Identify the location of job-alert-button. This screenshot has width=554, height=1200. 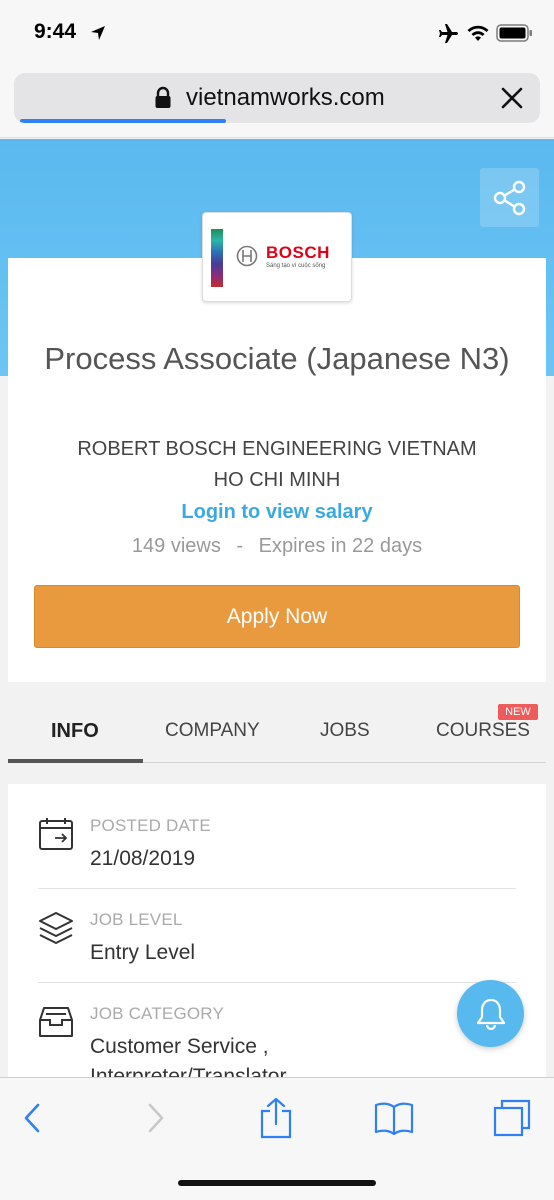
(490, 1013).